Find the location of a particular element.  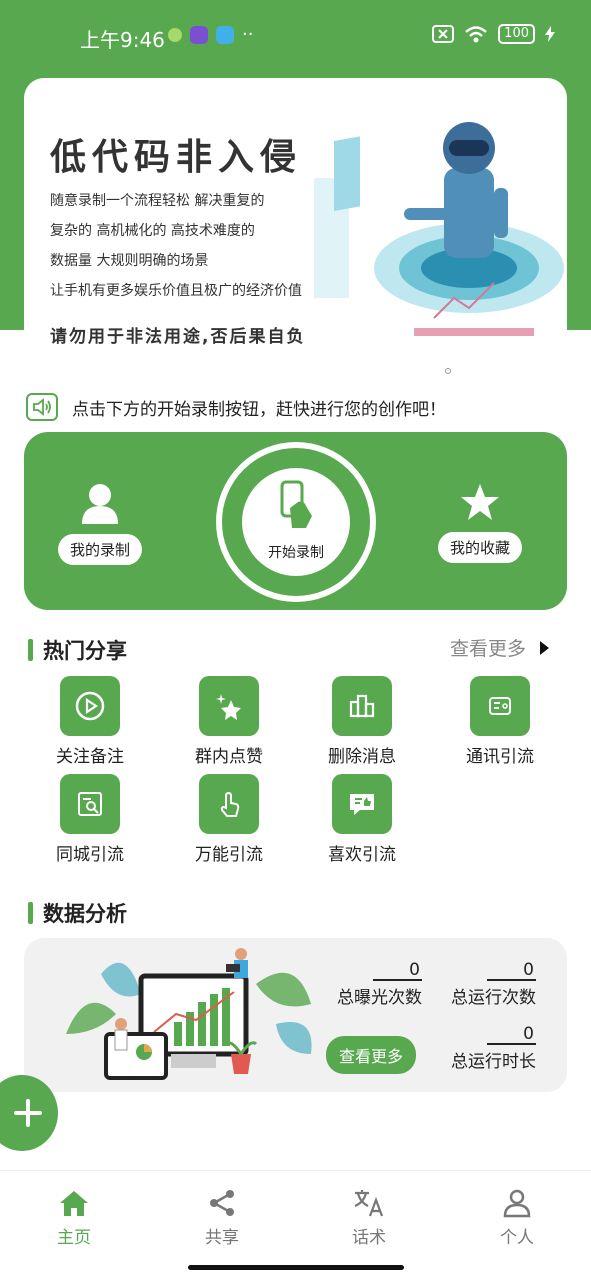

grid-item-local-traffic: 同城引流 is located at coordinates (90, 819).